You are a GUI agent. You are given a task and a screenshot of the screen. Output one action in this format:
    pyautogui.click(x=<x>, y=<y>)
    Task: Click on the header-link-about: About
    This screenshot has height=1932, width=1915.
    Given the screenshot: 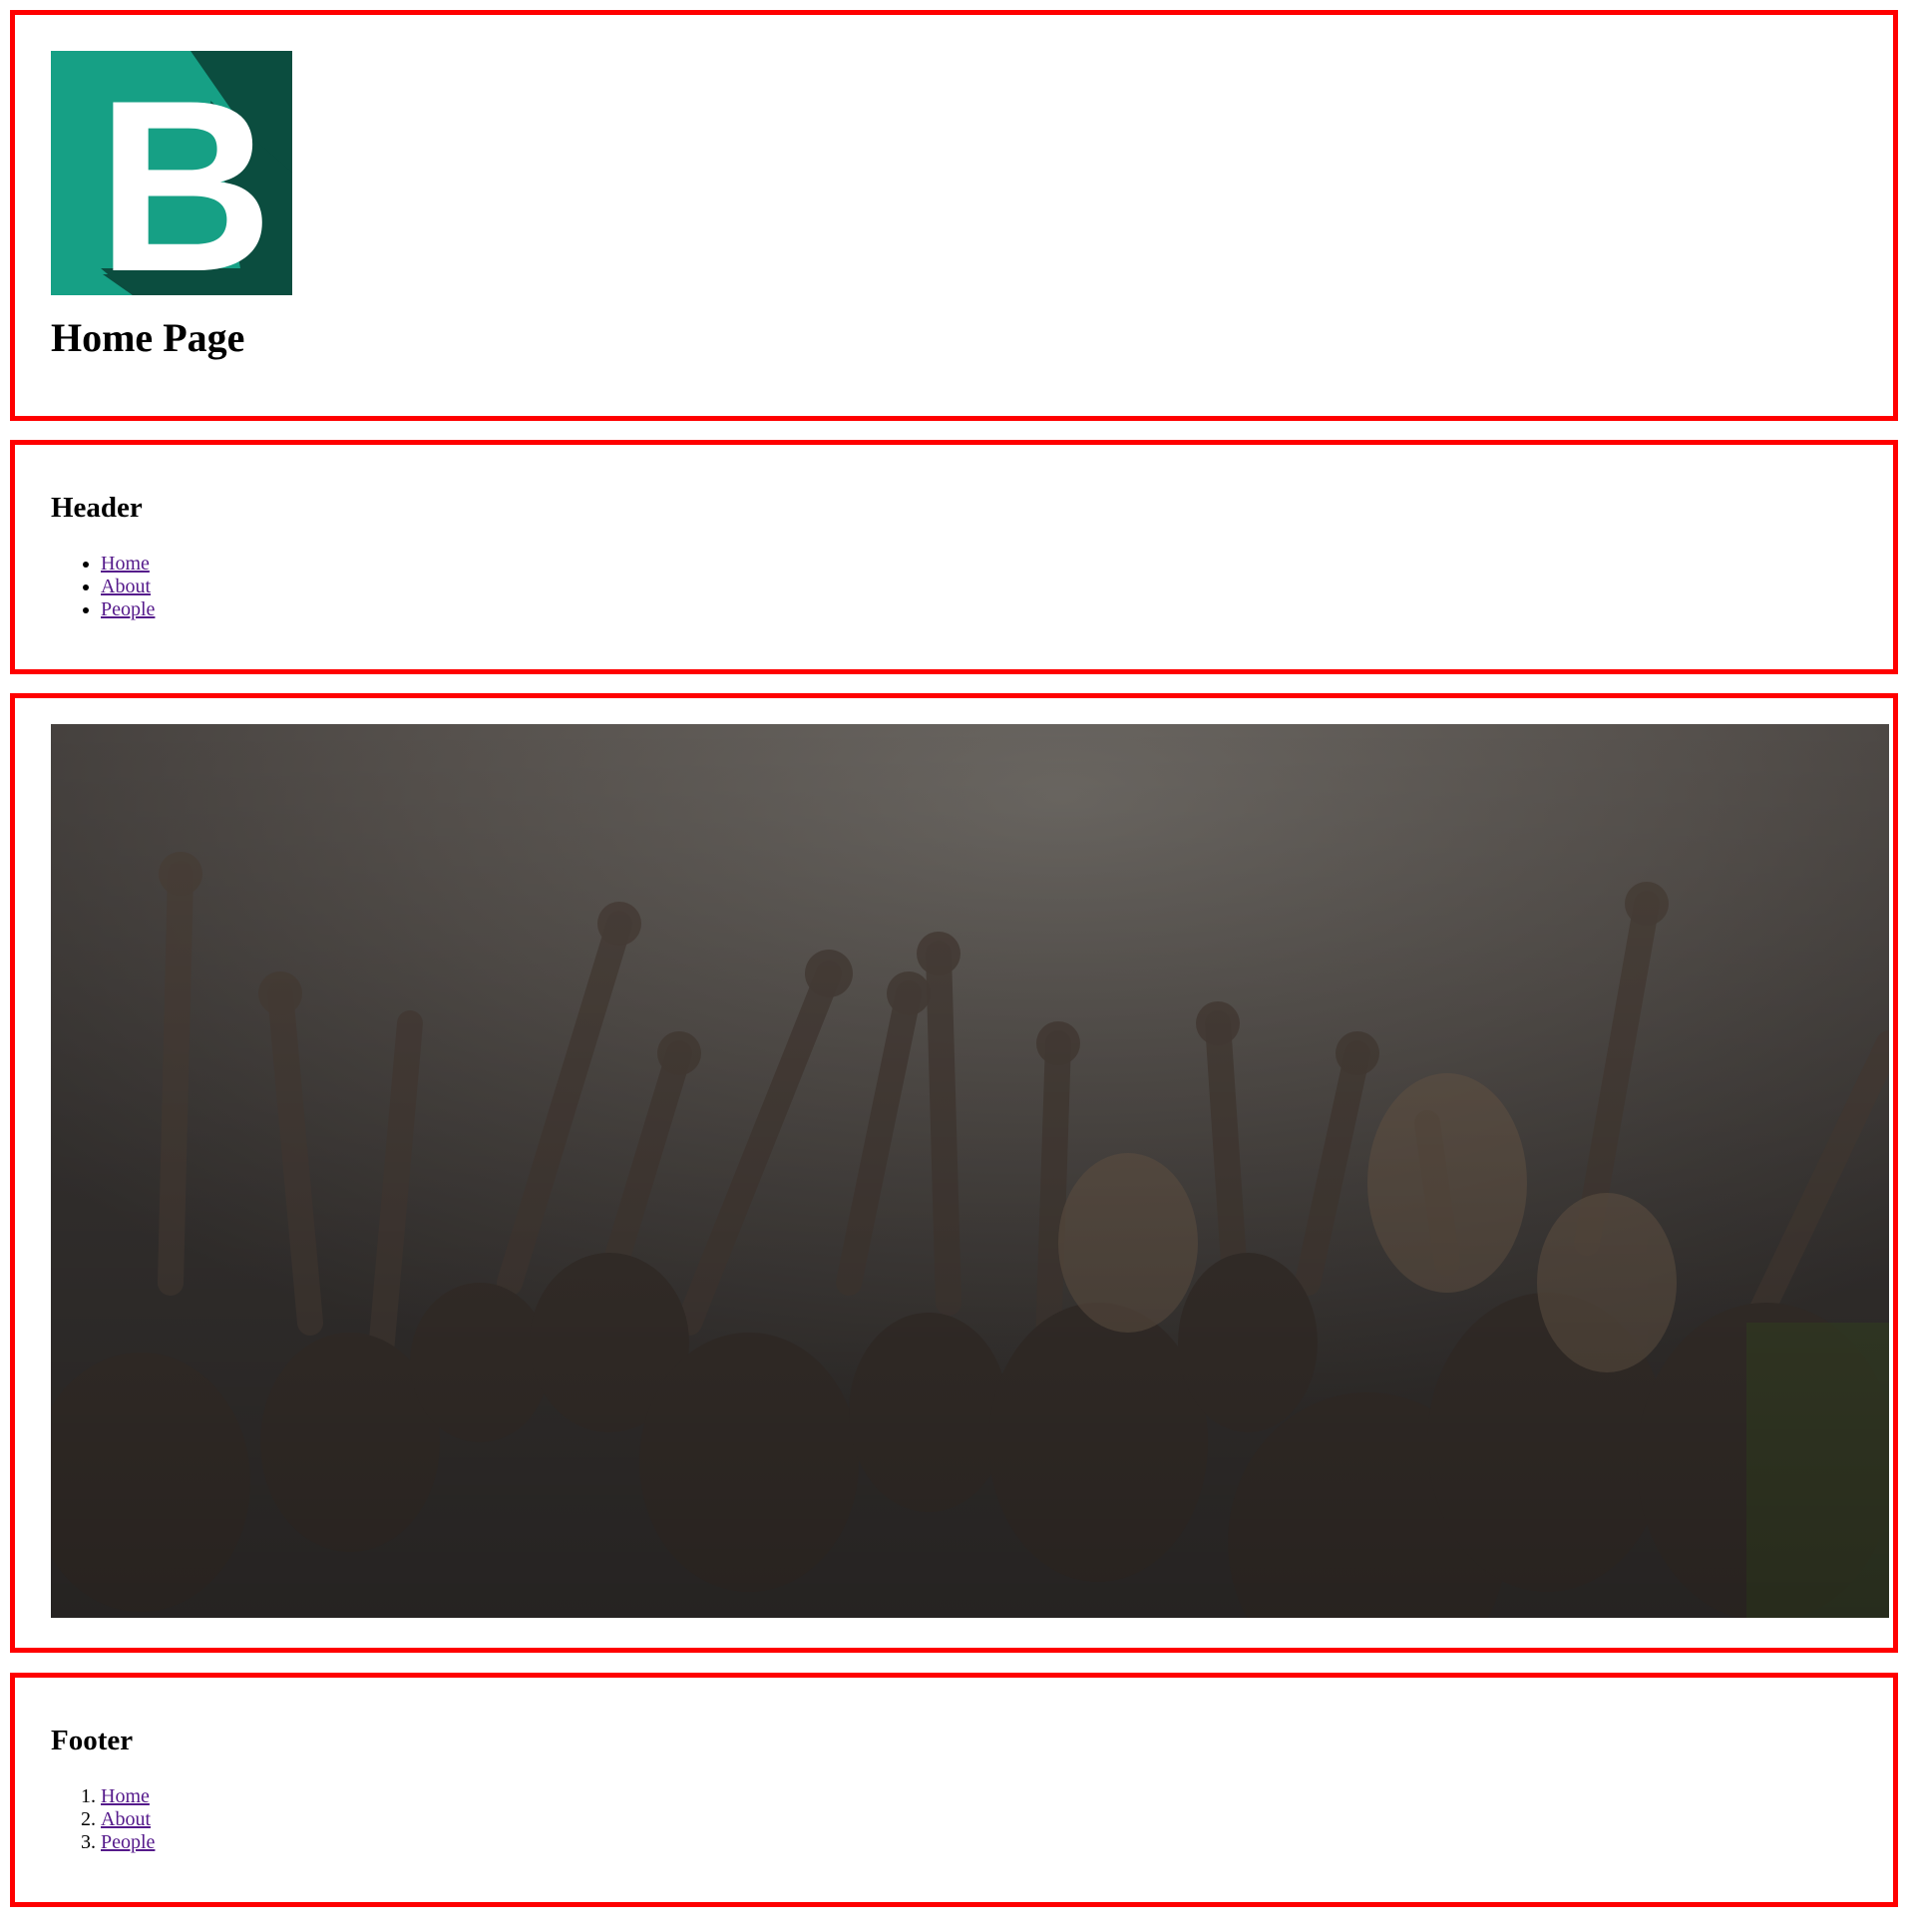 What is the action you would take?
    pyautogui.click(x=126, y=587)
    